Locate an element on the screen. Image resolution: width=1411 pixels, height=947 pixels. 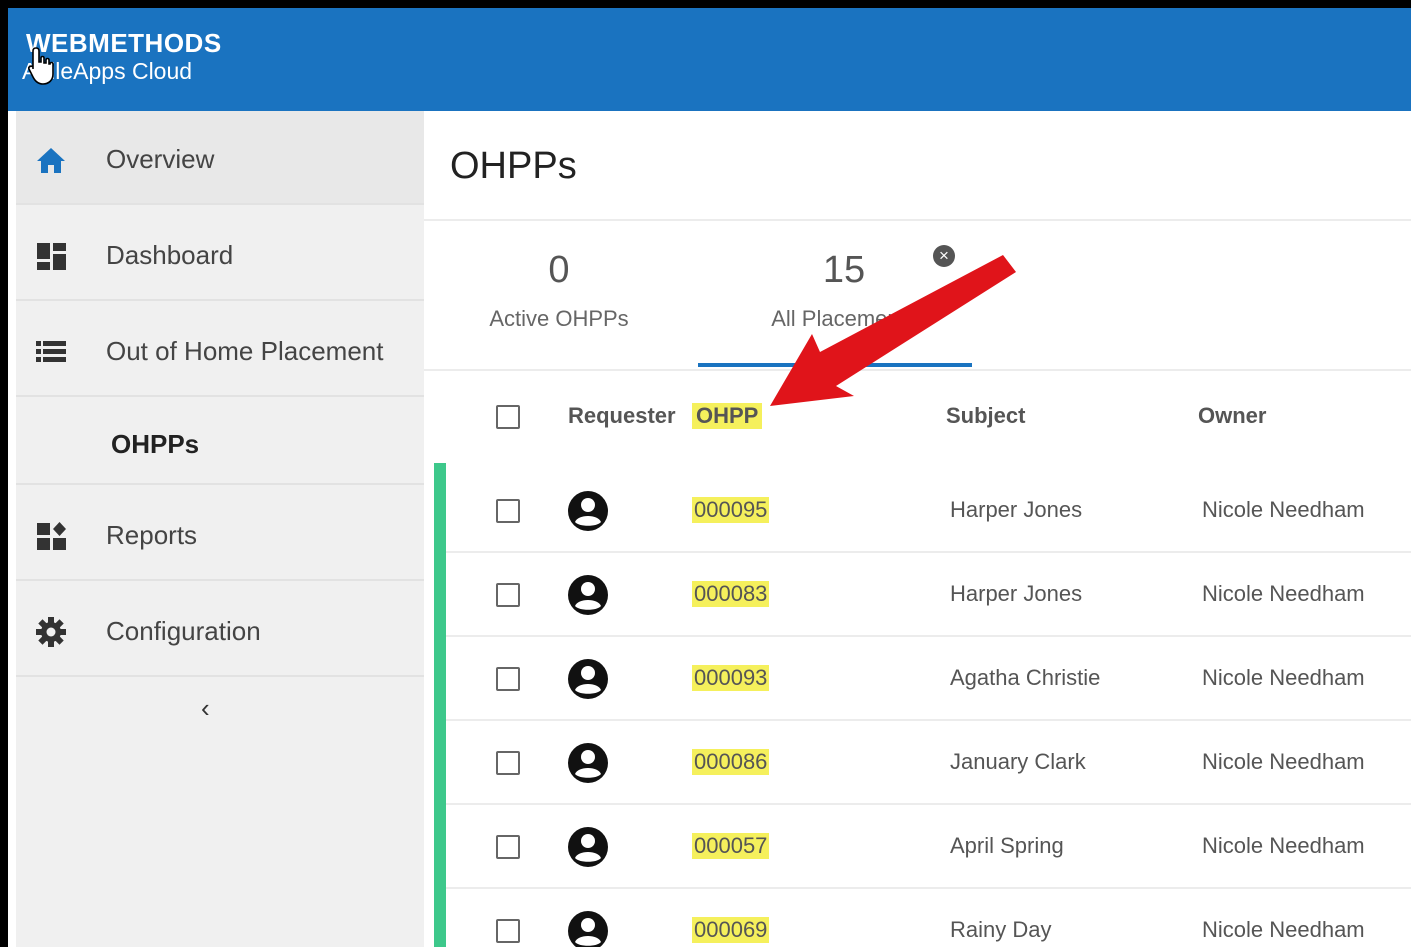
reports-icon is located at coordinates (51, 536).